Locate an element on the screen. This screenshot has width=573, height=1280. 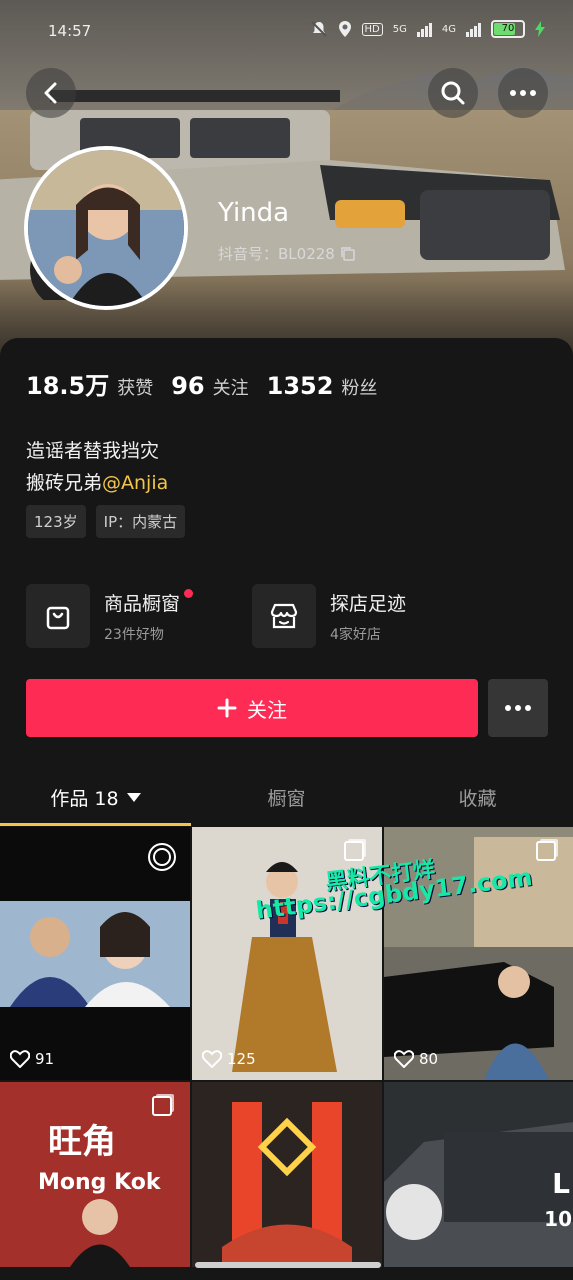
tab-works: 作品 18 is located at coordinates (95, 797).